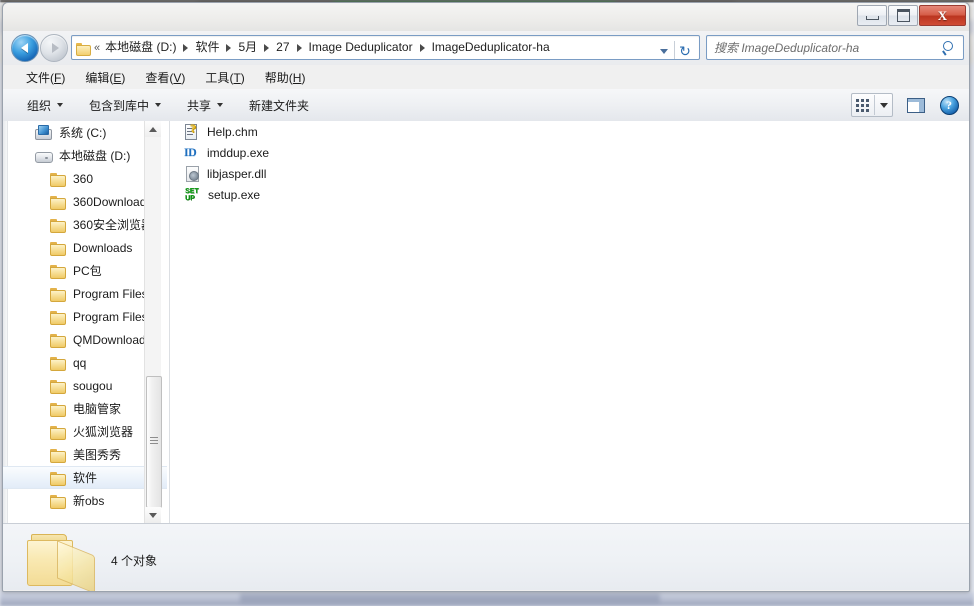 The width and height of the screenshot is (974, 606). I want to click on menu-view-label: 查看, so click(157, 77).